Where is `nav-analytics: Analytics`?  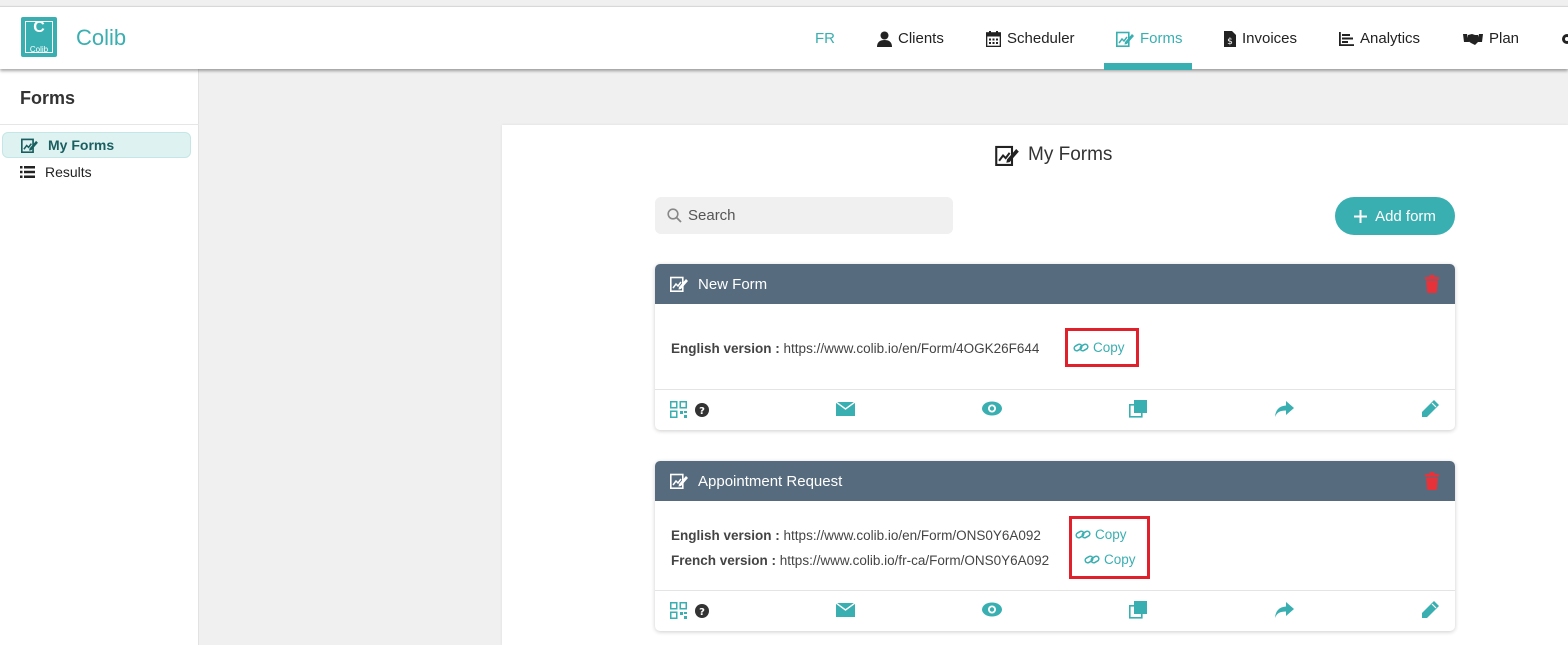 nav-analytics: Analytics is located at coordinates (1379, 38).